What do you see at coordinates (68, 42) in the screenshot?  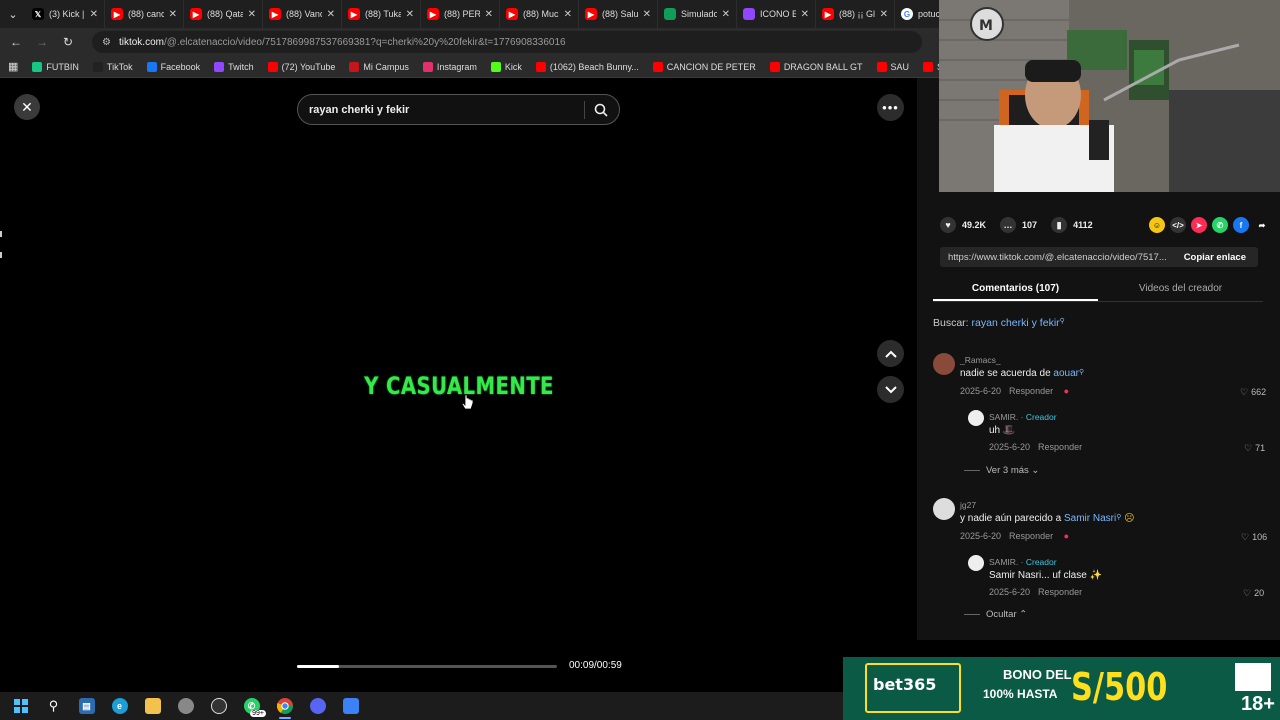 I see `reload-icon: ↻` at bounding box center [68, 42].